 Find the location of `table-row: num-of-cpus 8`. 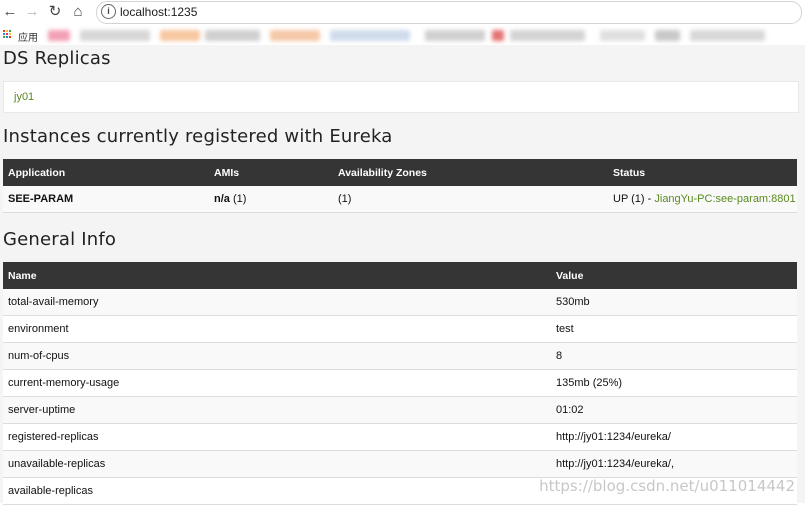

table-row: num-of-cpus 8 is located at coordinates (400, 356).